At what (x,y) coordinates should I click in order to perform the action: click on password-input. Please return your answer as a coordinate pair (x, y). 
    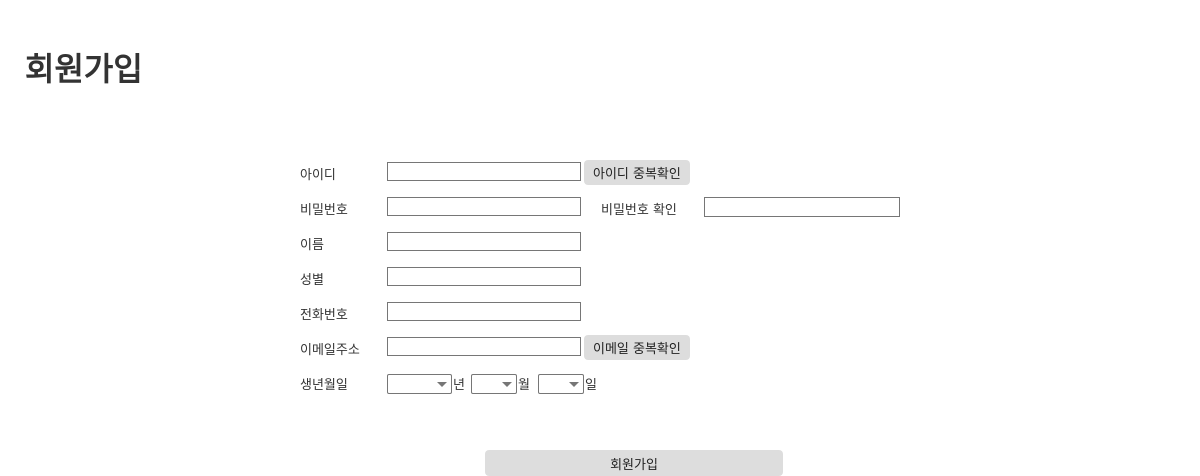
    Looking at the image, I should click on (484, 206).